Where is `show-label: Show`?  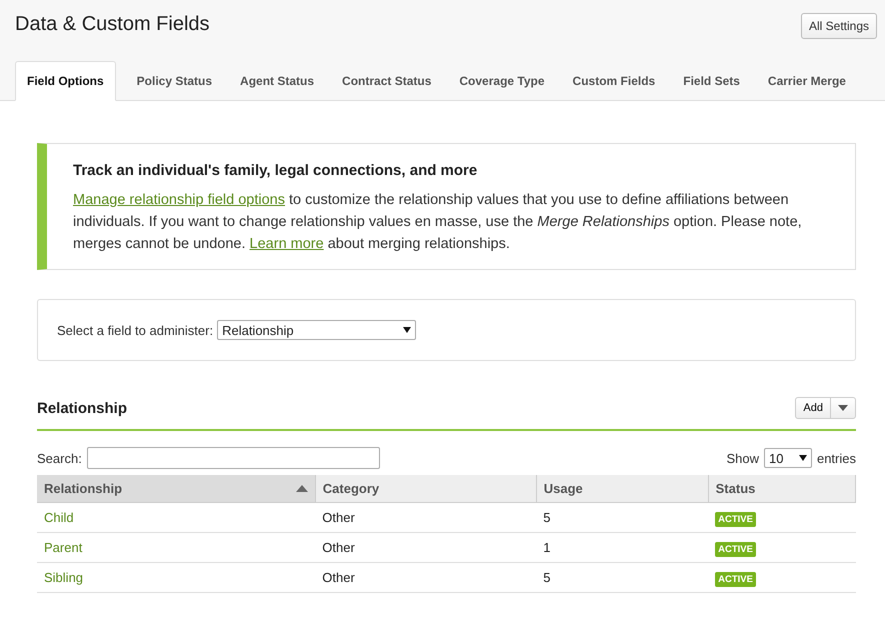
show-label: Show is located at coordinates (742, 458).